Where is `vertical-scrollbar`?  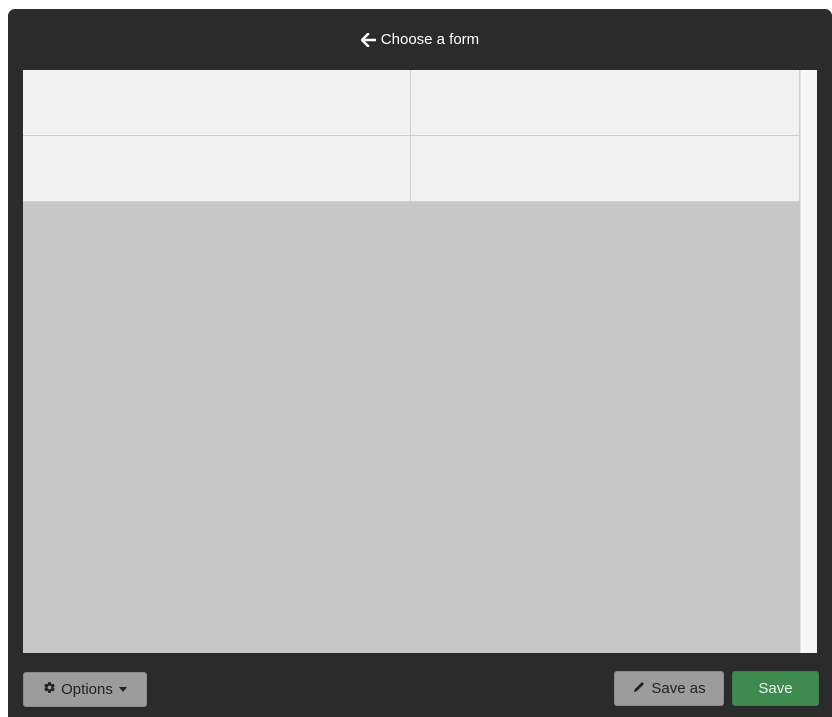 vertical-scrollbar is located at coordinates (808, 361).